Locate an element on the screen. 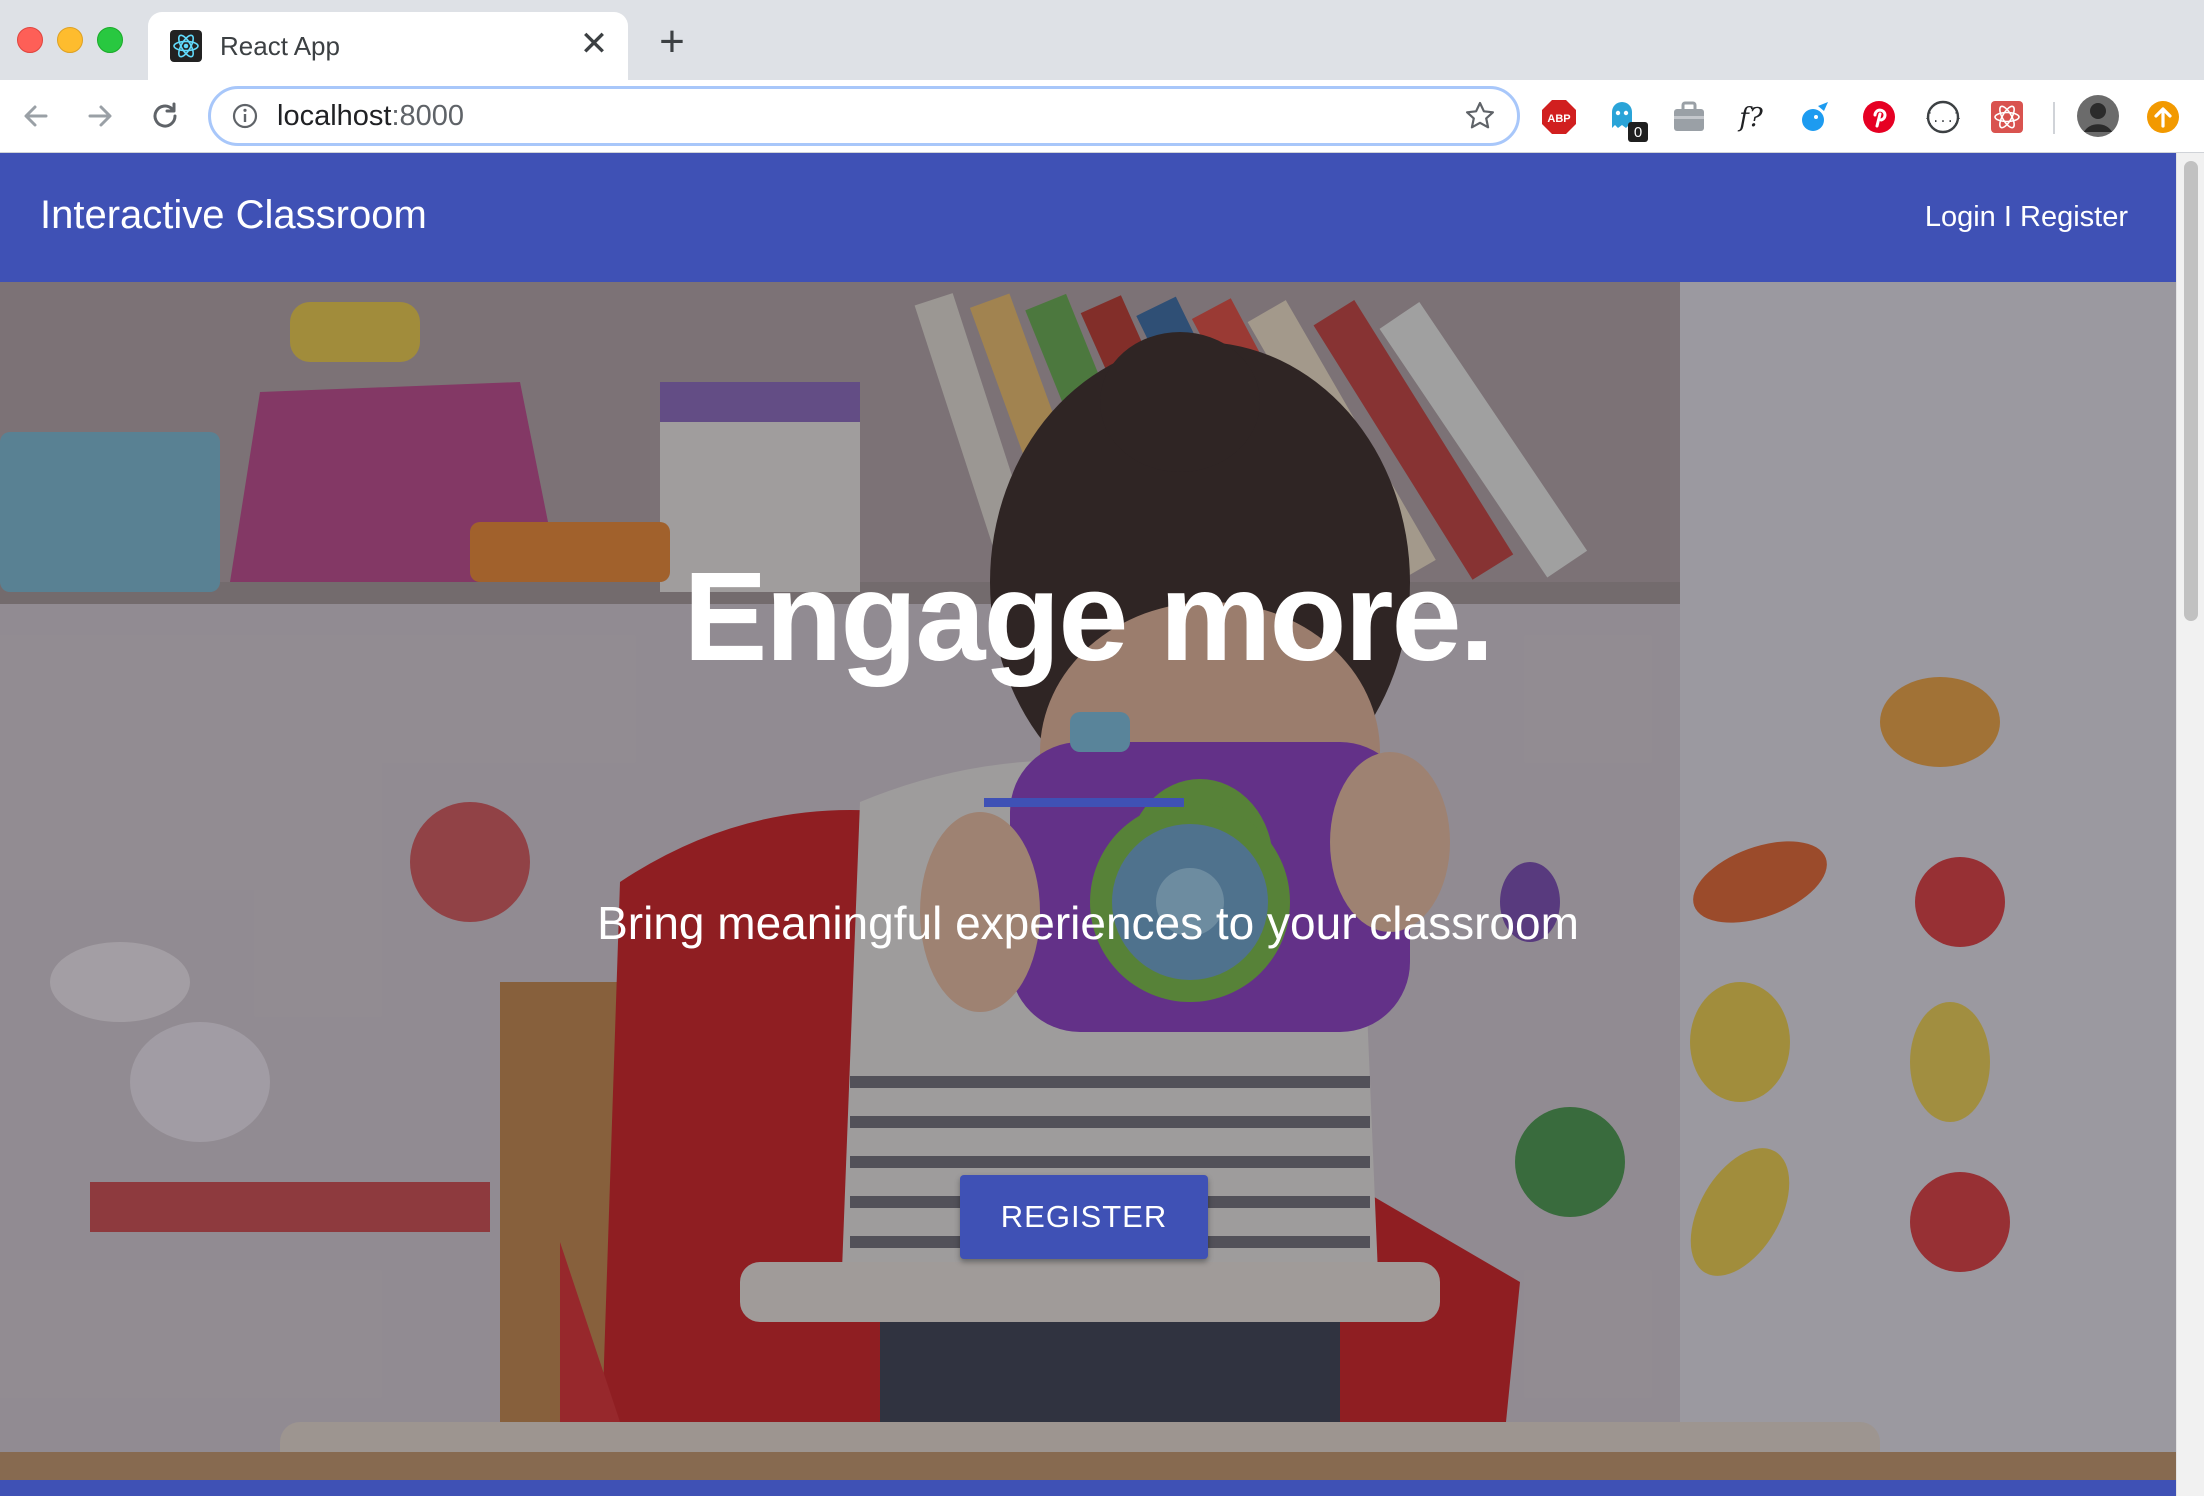 The width and height of the screenshot is (2204, 1496). ghostery-icon: 0 is located at coordinates (1628, 121).